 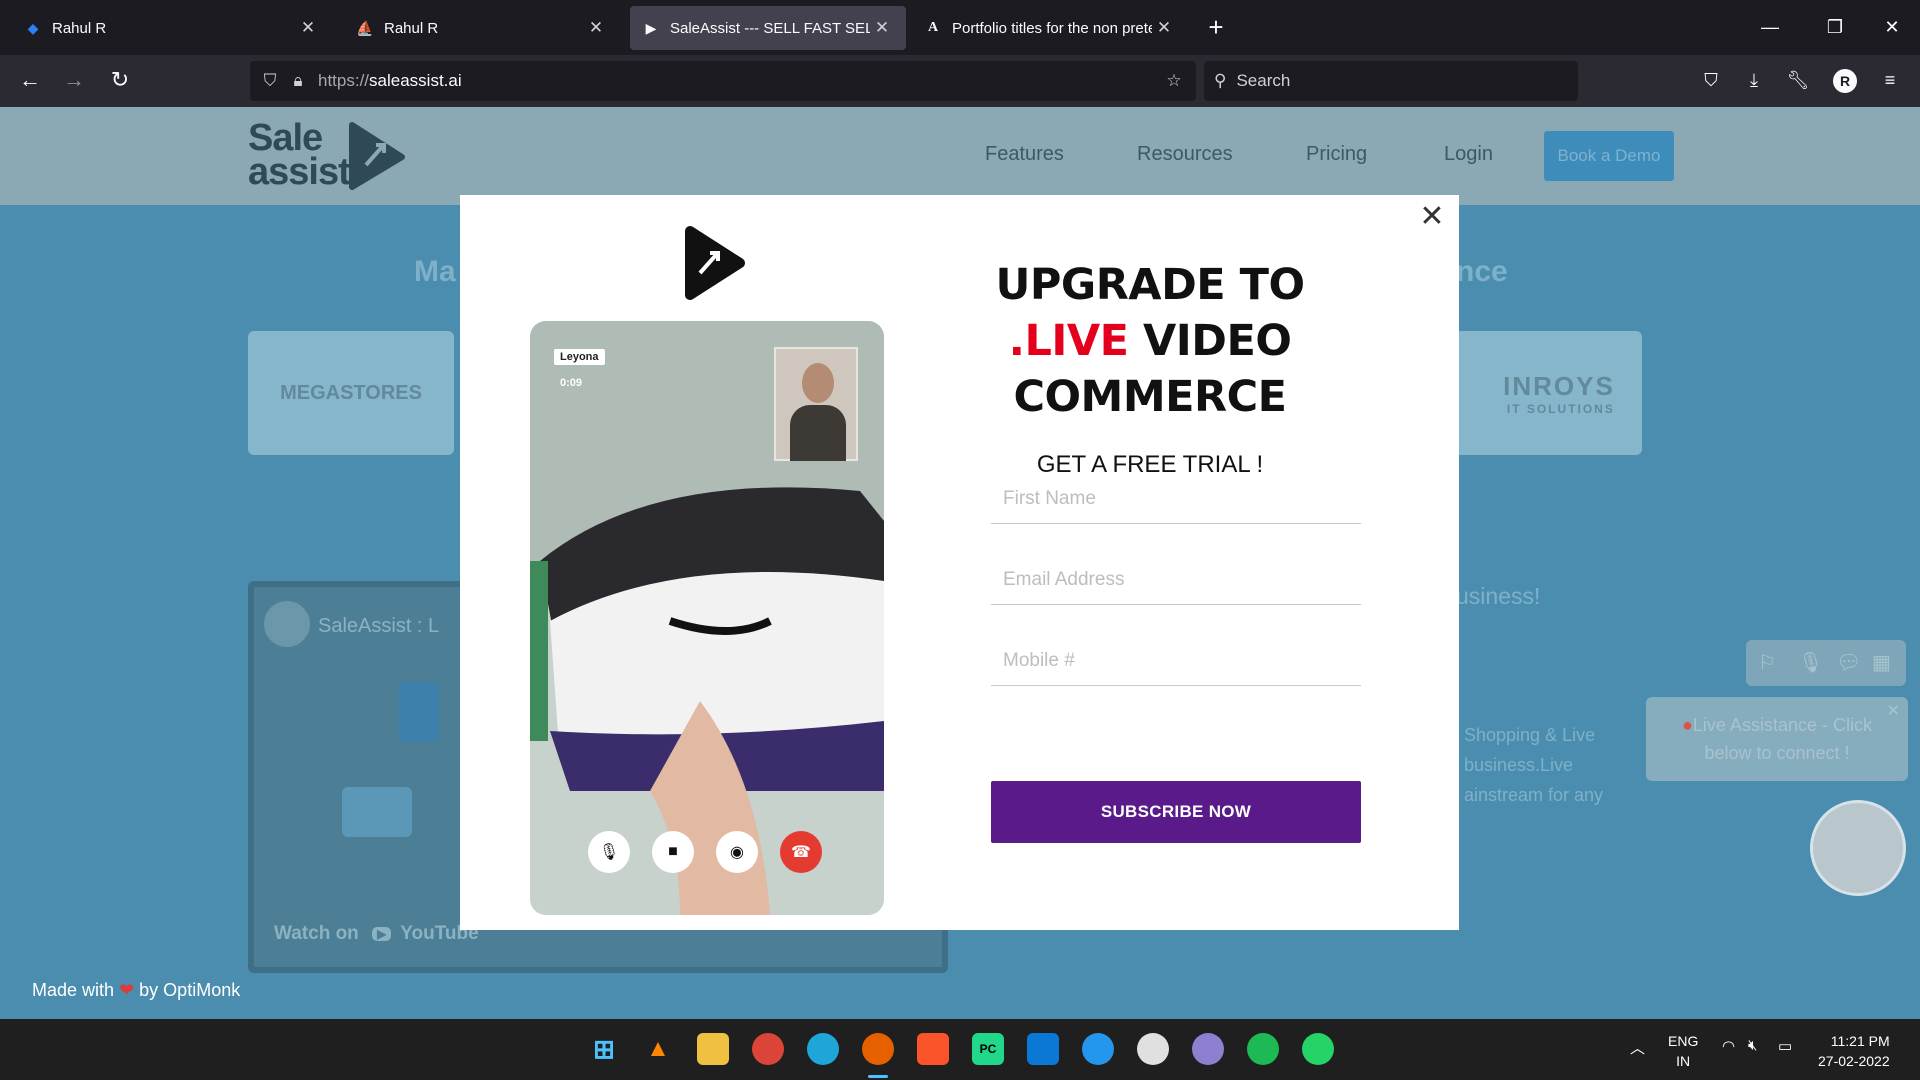 I want to click on firefox-icon, so click(x=878, y=1049).